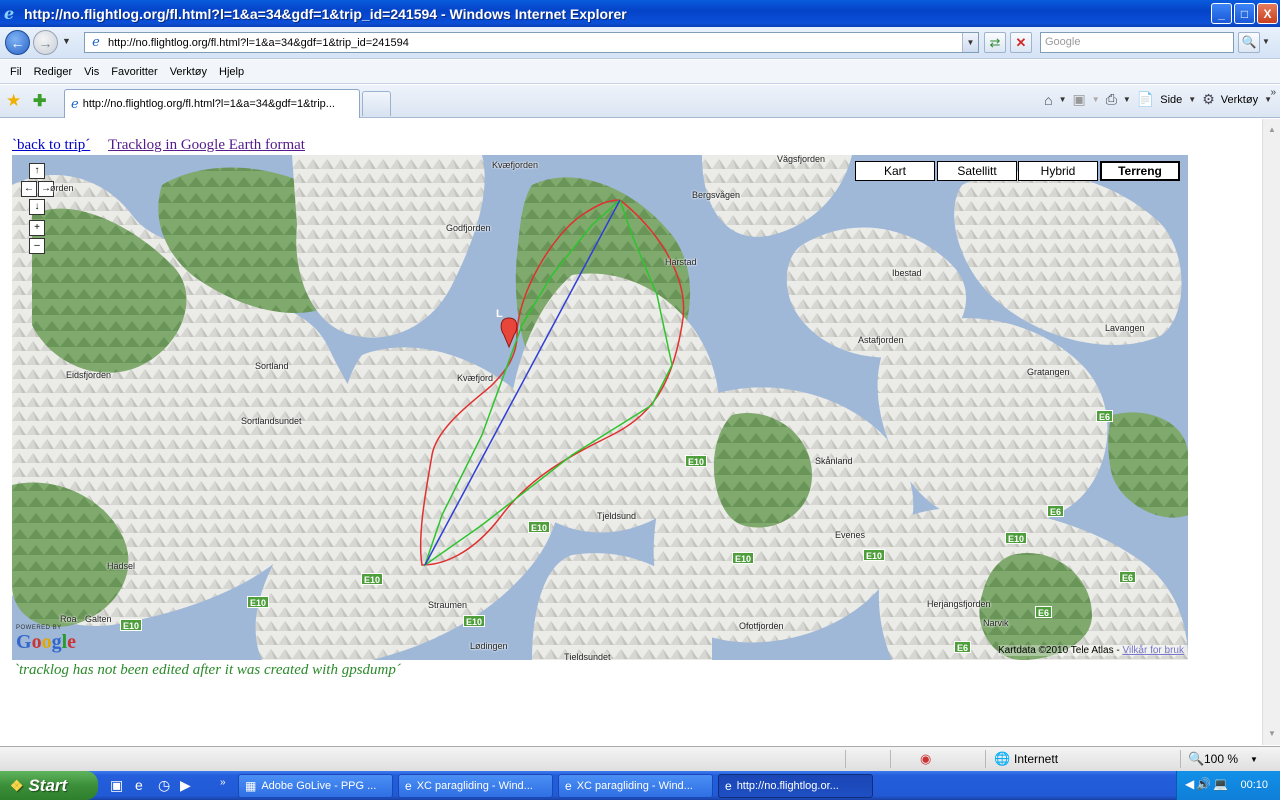 This screenshot has width=1280, height=800. What do you see at coordinates (206, 145) in the screenshot?
I see `google-earth-link: Tracklog in Google Earth format` at bounding box center [206, 145].